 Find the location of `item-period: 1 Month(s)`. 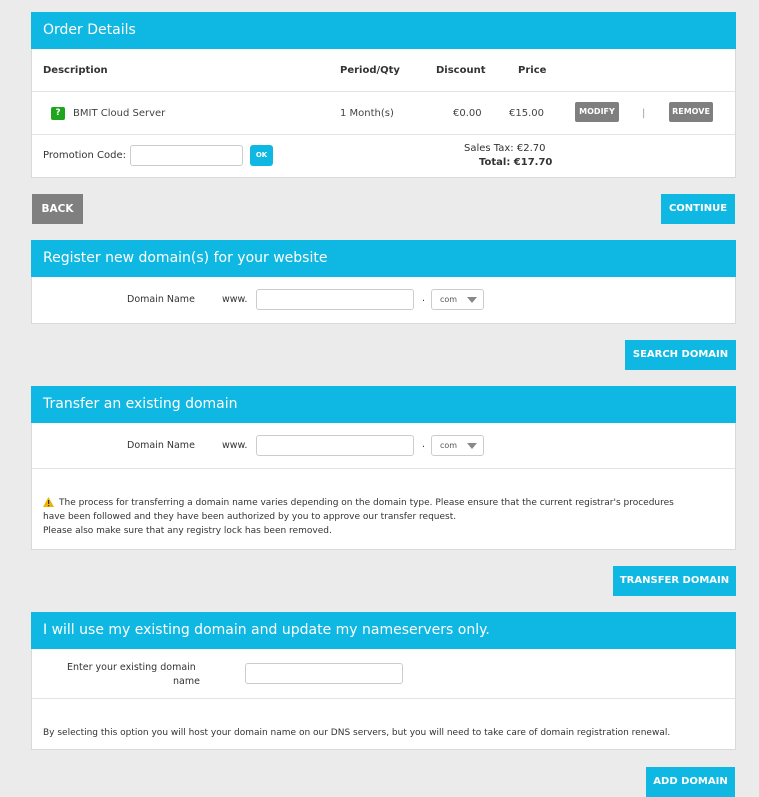

item-period: 1 Month(s) is located at coordinates (367, 113).